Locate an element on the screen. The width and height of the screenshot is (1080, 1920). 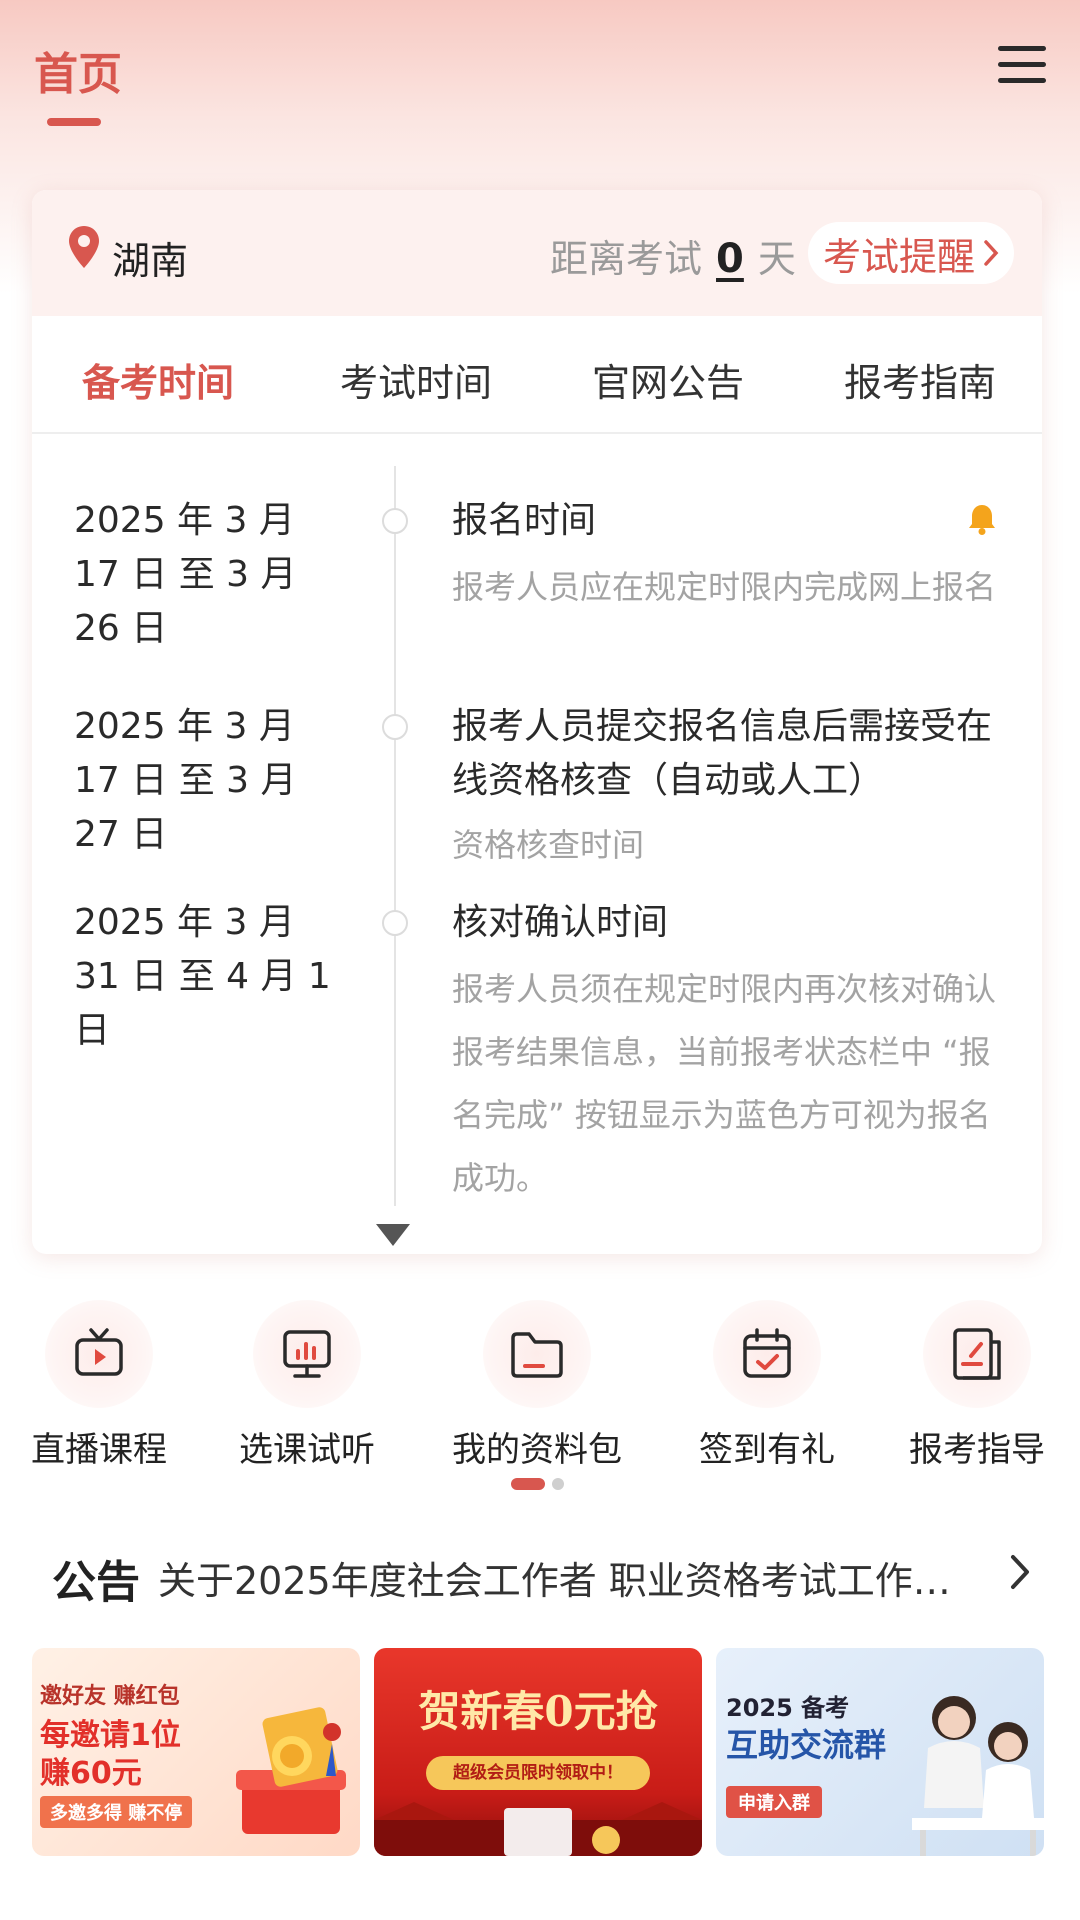
banner-line: 2025 备考 is located at coordinates (788, 1708).